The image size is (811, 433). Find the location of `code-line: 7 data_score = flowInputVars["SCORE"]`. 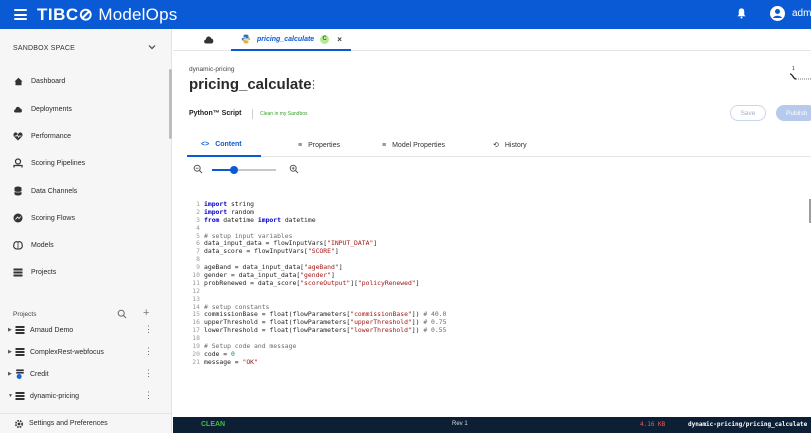

code-line: 7 data_score = flowInputVars["SCORE"] is located at coordinates (500, 251).